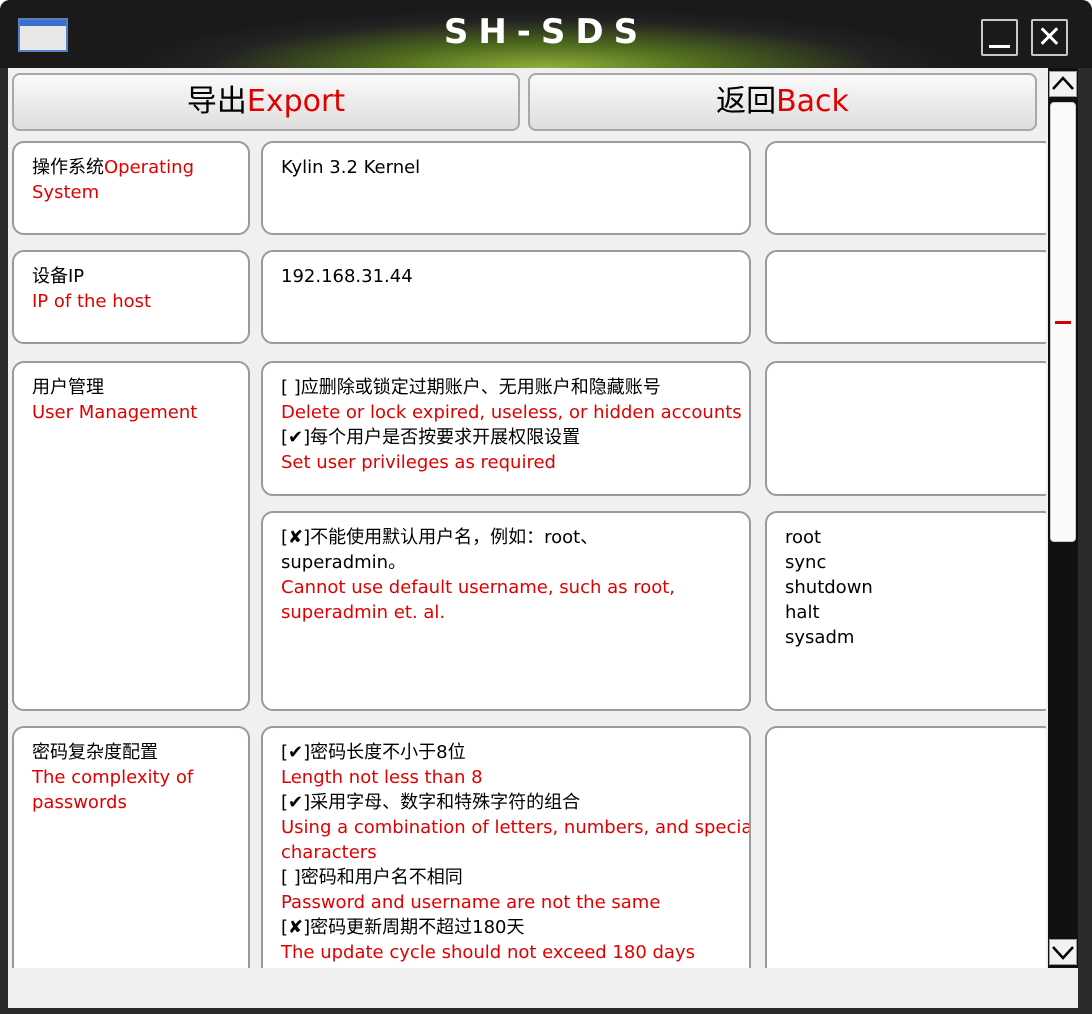  I want to click on title-bar: SH-SDS ✕, so click(546, 34).